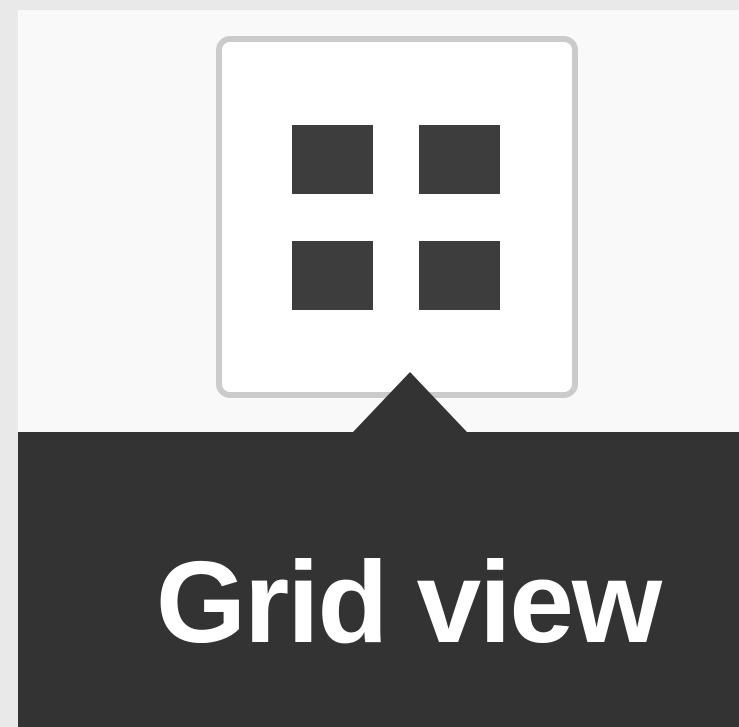  I want to click on tooltip-label: Grid view, so click(408, 602).